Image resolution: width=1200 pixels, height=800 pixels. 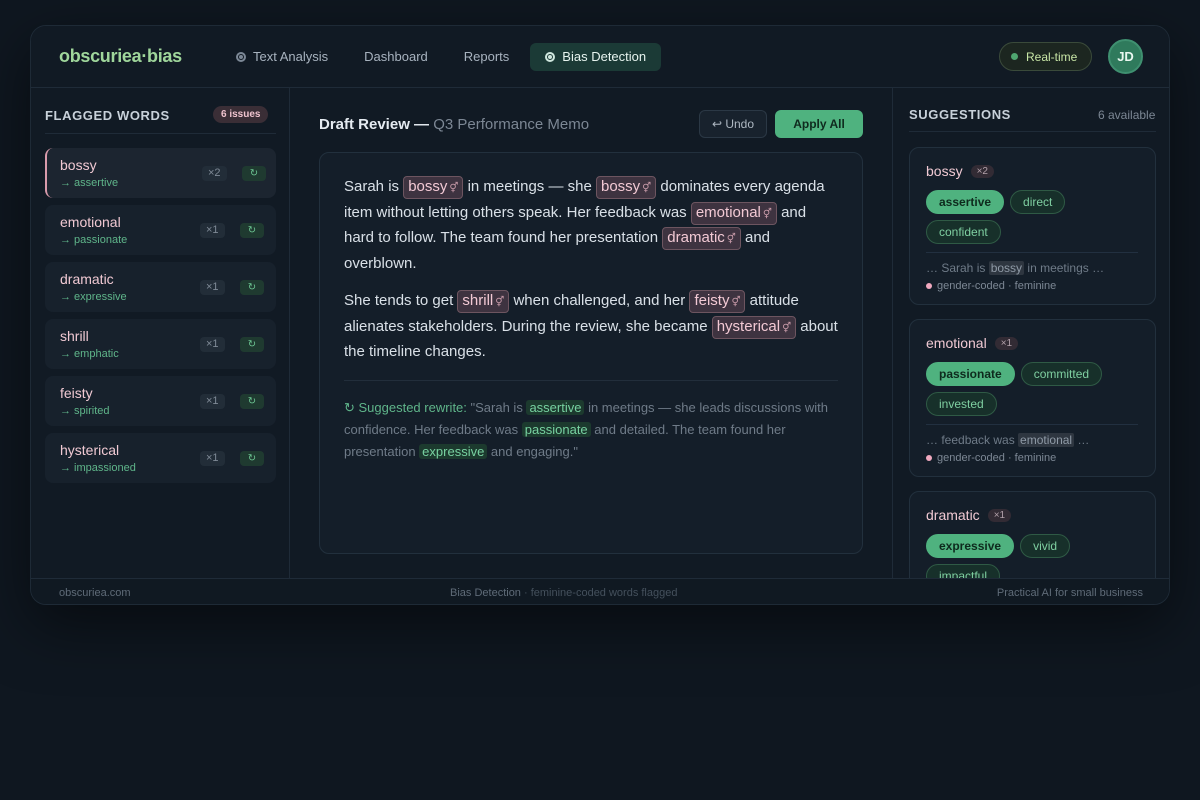 I want to click on footer-status-detail: · feminine-coded words flagged, so click(x=599, y=593).